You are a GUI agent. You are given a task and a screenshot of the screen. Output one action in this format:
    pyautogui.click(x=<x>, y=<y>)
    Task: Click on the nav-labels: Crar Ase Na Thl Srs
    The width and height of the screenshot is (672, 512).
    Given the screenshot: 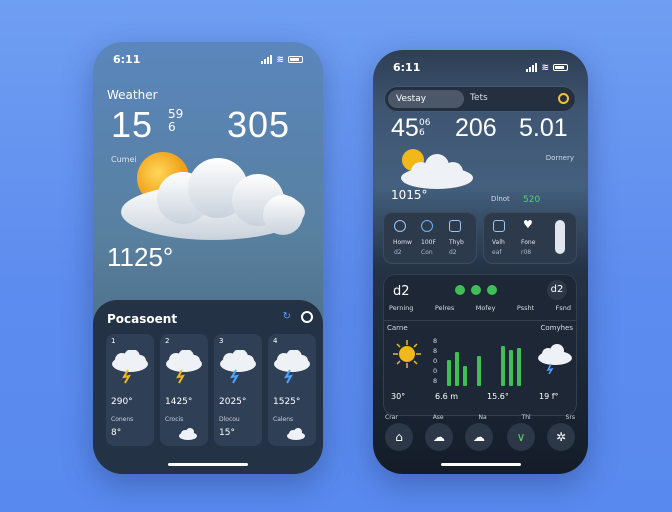 What is the action you would take?
    pyautogui.click(x=480, y=417)
    